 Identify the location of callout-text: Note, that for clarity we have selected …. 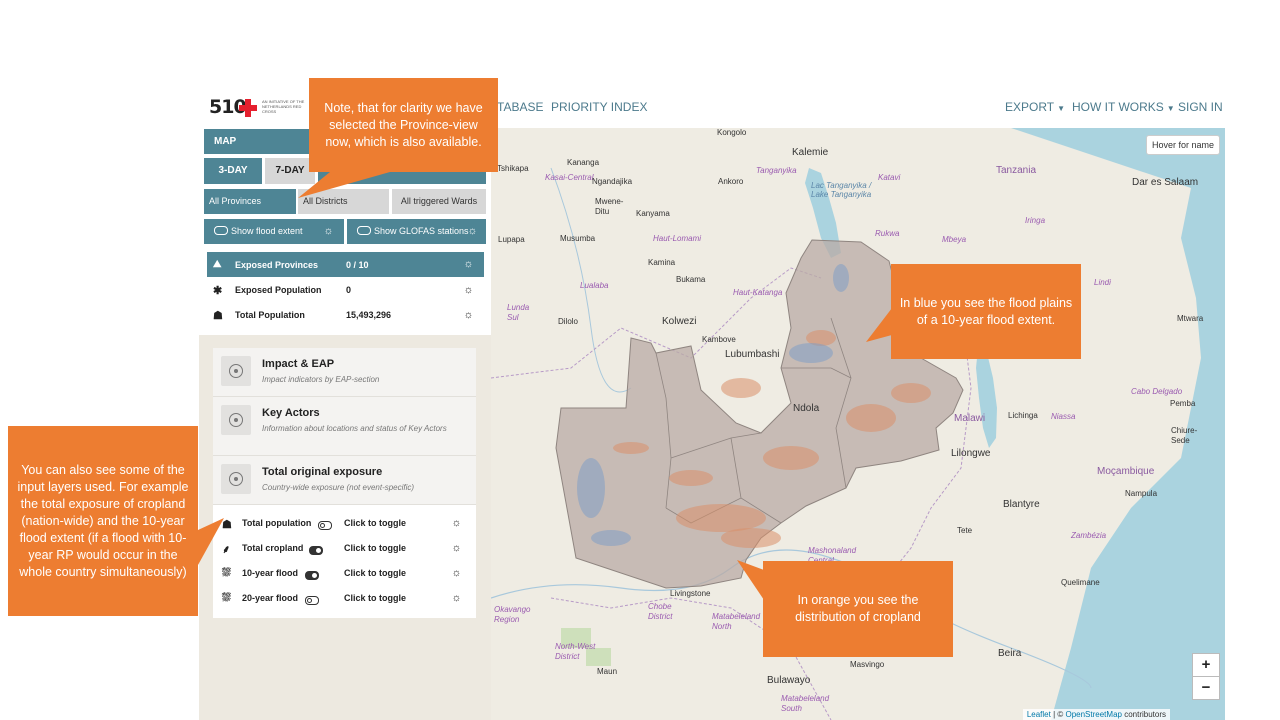
(403, 124).